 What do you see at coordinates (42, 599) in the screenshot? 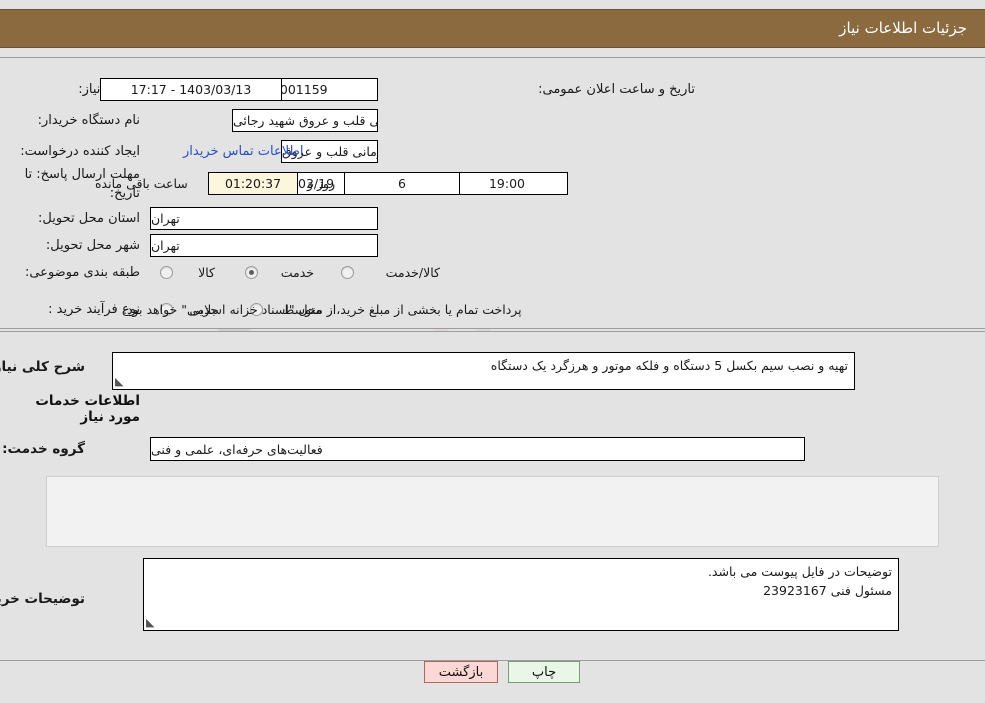
I see `buyer-notes-label: توضیحات خریدار:` at bounding box center [42, 599].